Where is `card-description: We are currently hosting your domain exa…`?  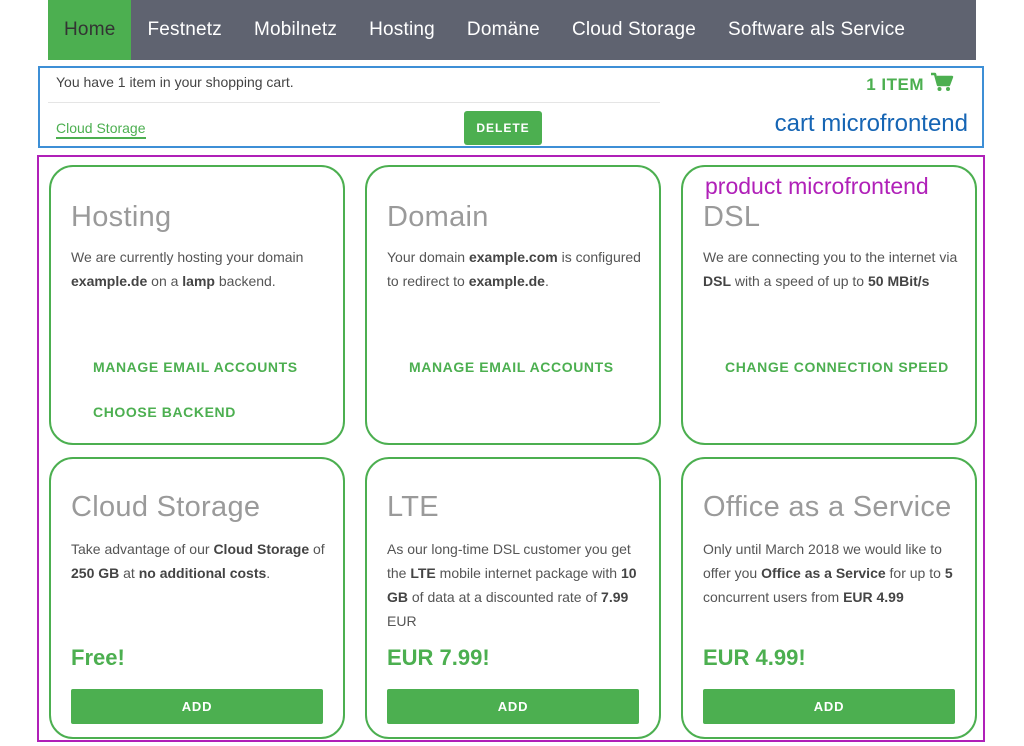 card-description: We are currently hosting your domain exa… is located at coordinates (187, 269).